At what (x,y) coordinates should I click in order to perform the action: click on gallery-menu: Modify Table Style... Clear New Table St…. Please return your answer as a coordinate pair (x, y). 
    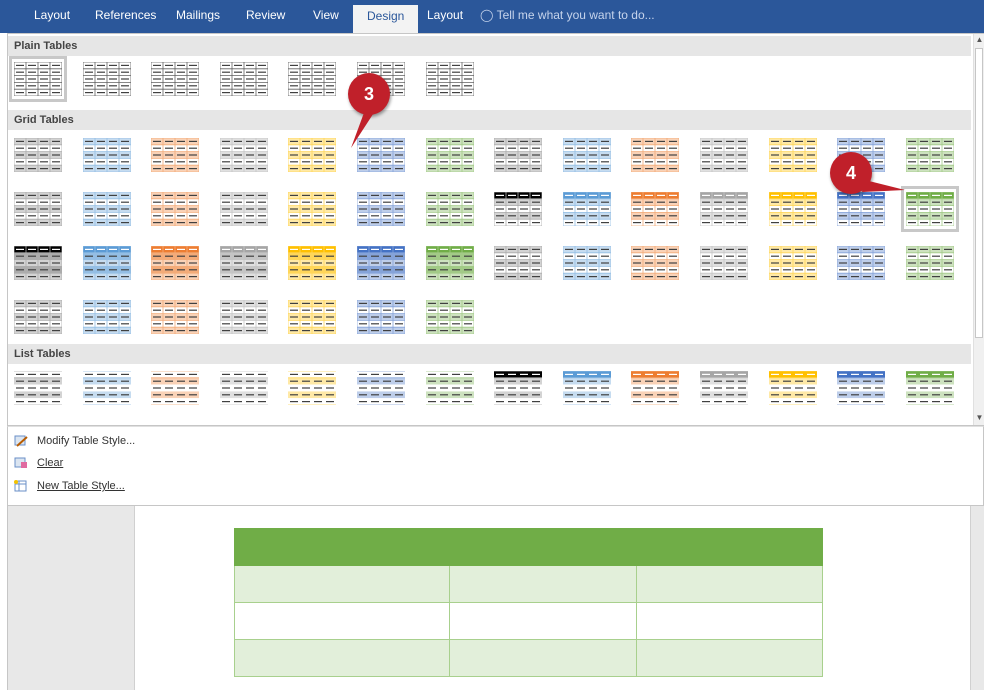
    Looking at the image, I should click on (495, 466).